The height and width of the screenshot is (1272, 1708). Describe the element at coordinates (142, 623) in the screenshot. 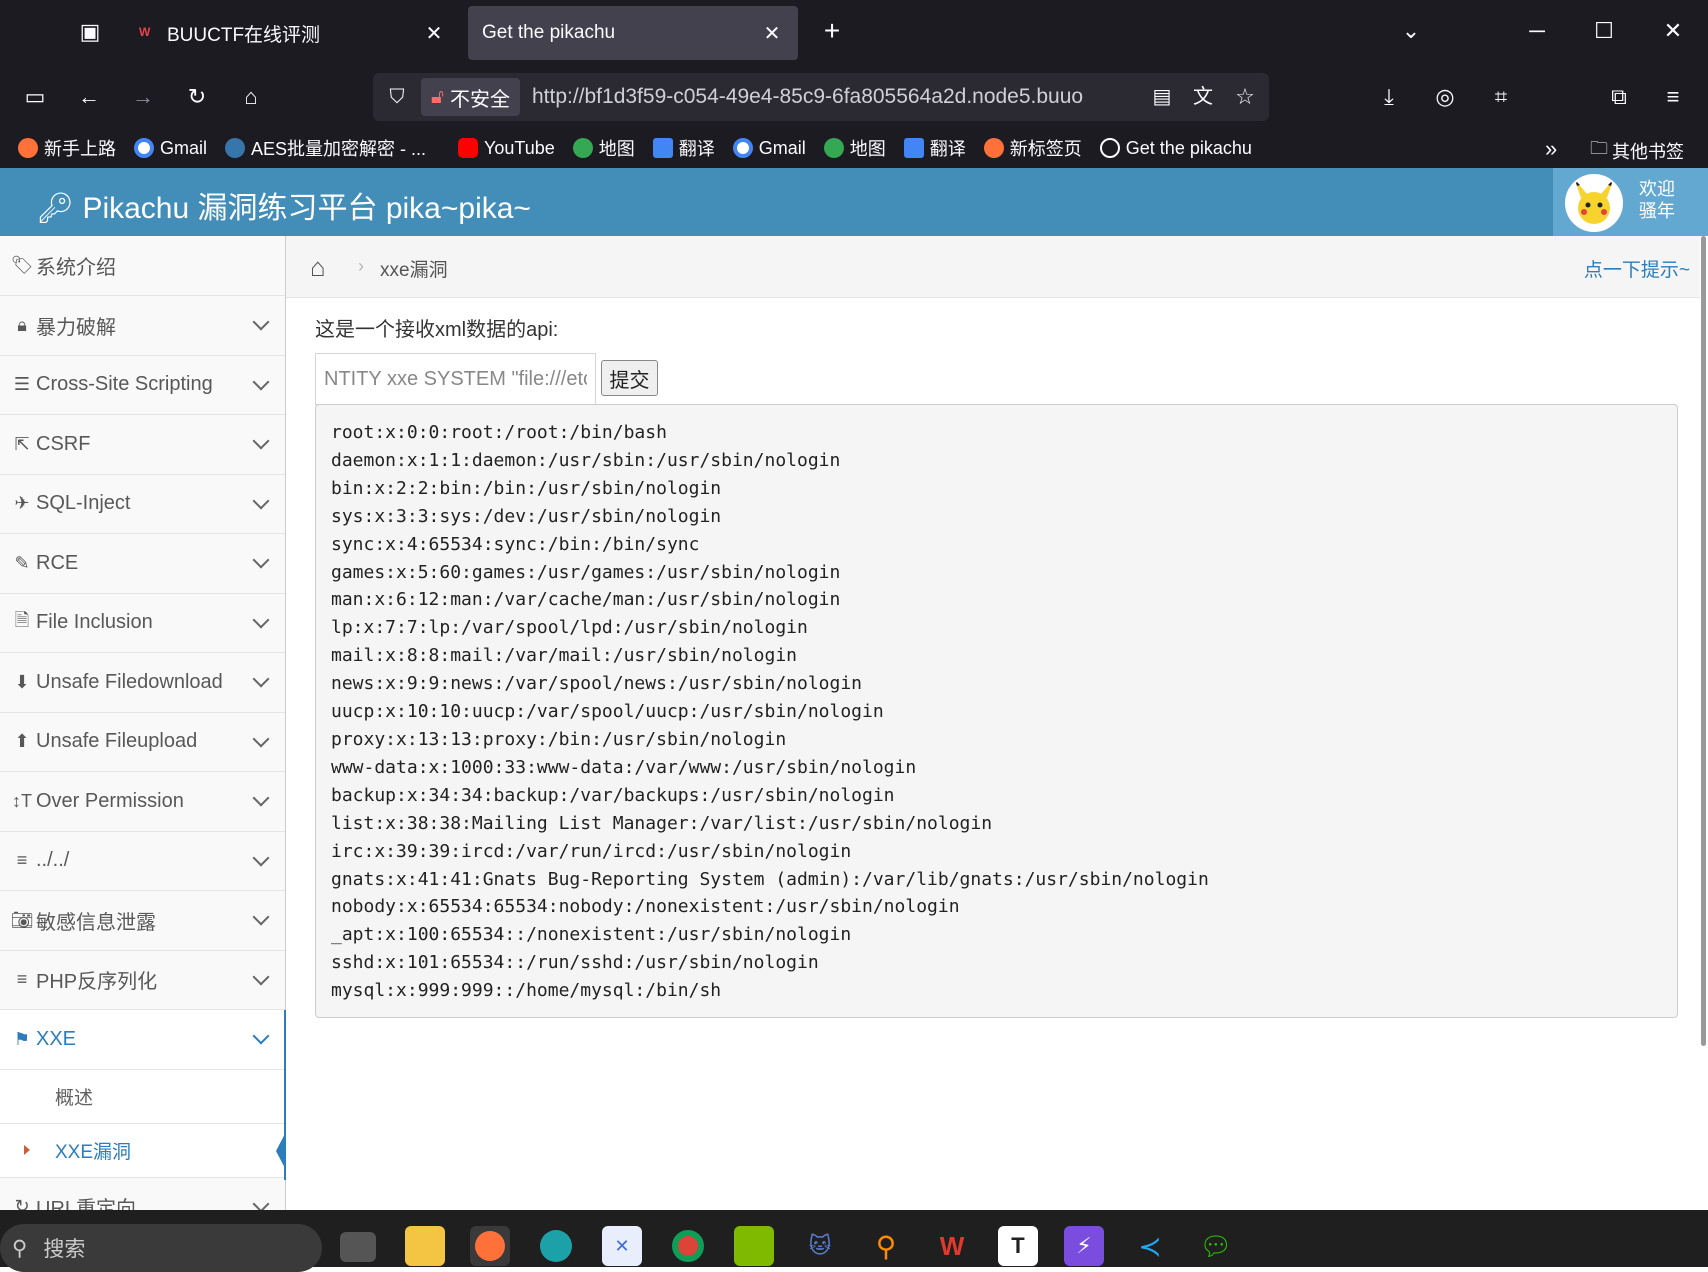

I see `sidebar-item-file-inclusion: 🗎 File Inclusion` at that location.